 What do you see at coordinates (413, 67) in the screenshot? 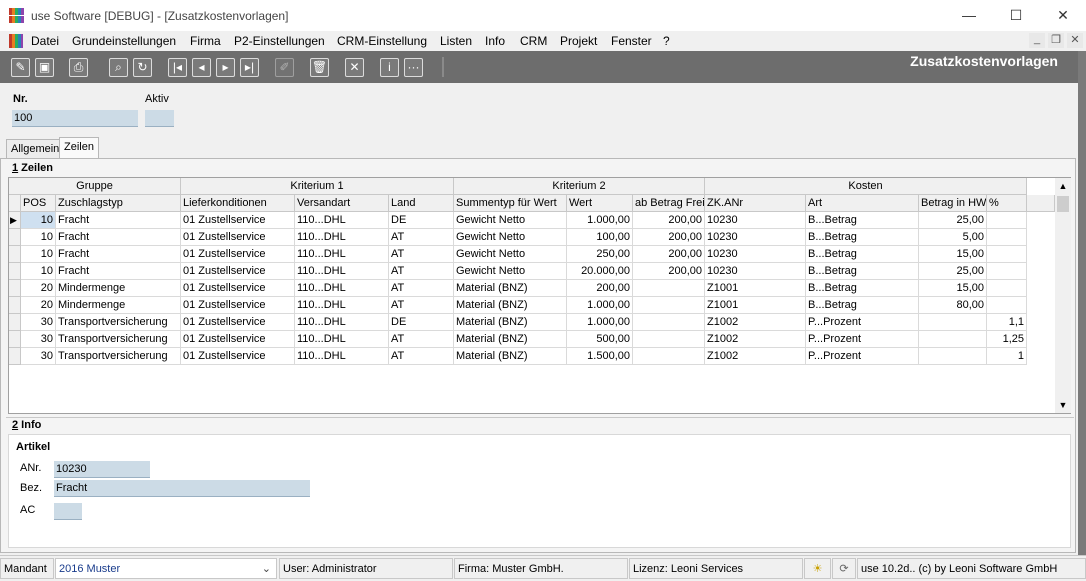
I see `more-icon: ···` at bounding box center [413, 67].